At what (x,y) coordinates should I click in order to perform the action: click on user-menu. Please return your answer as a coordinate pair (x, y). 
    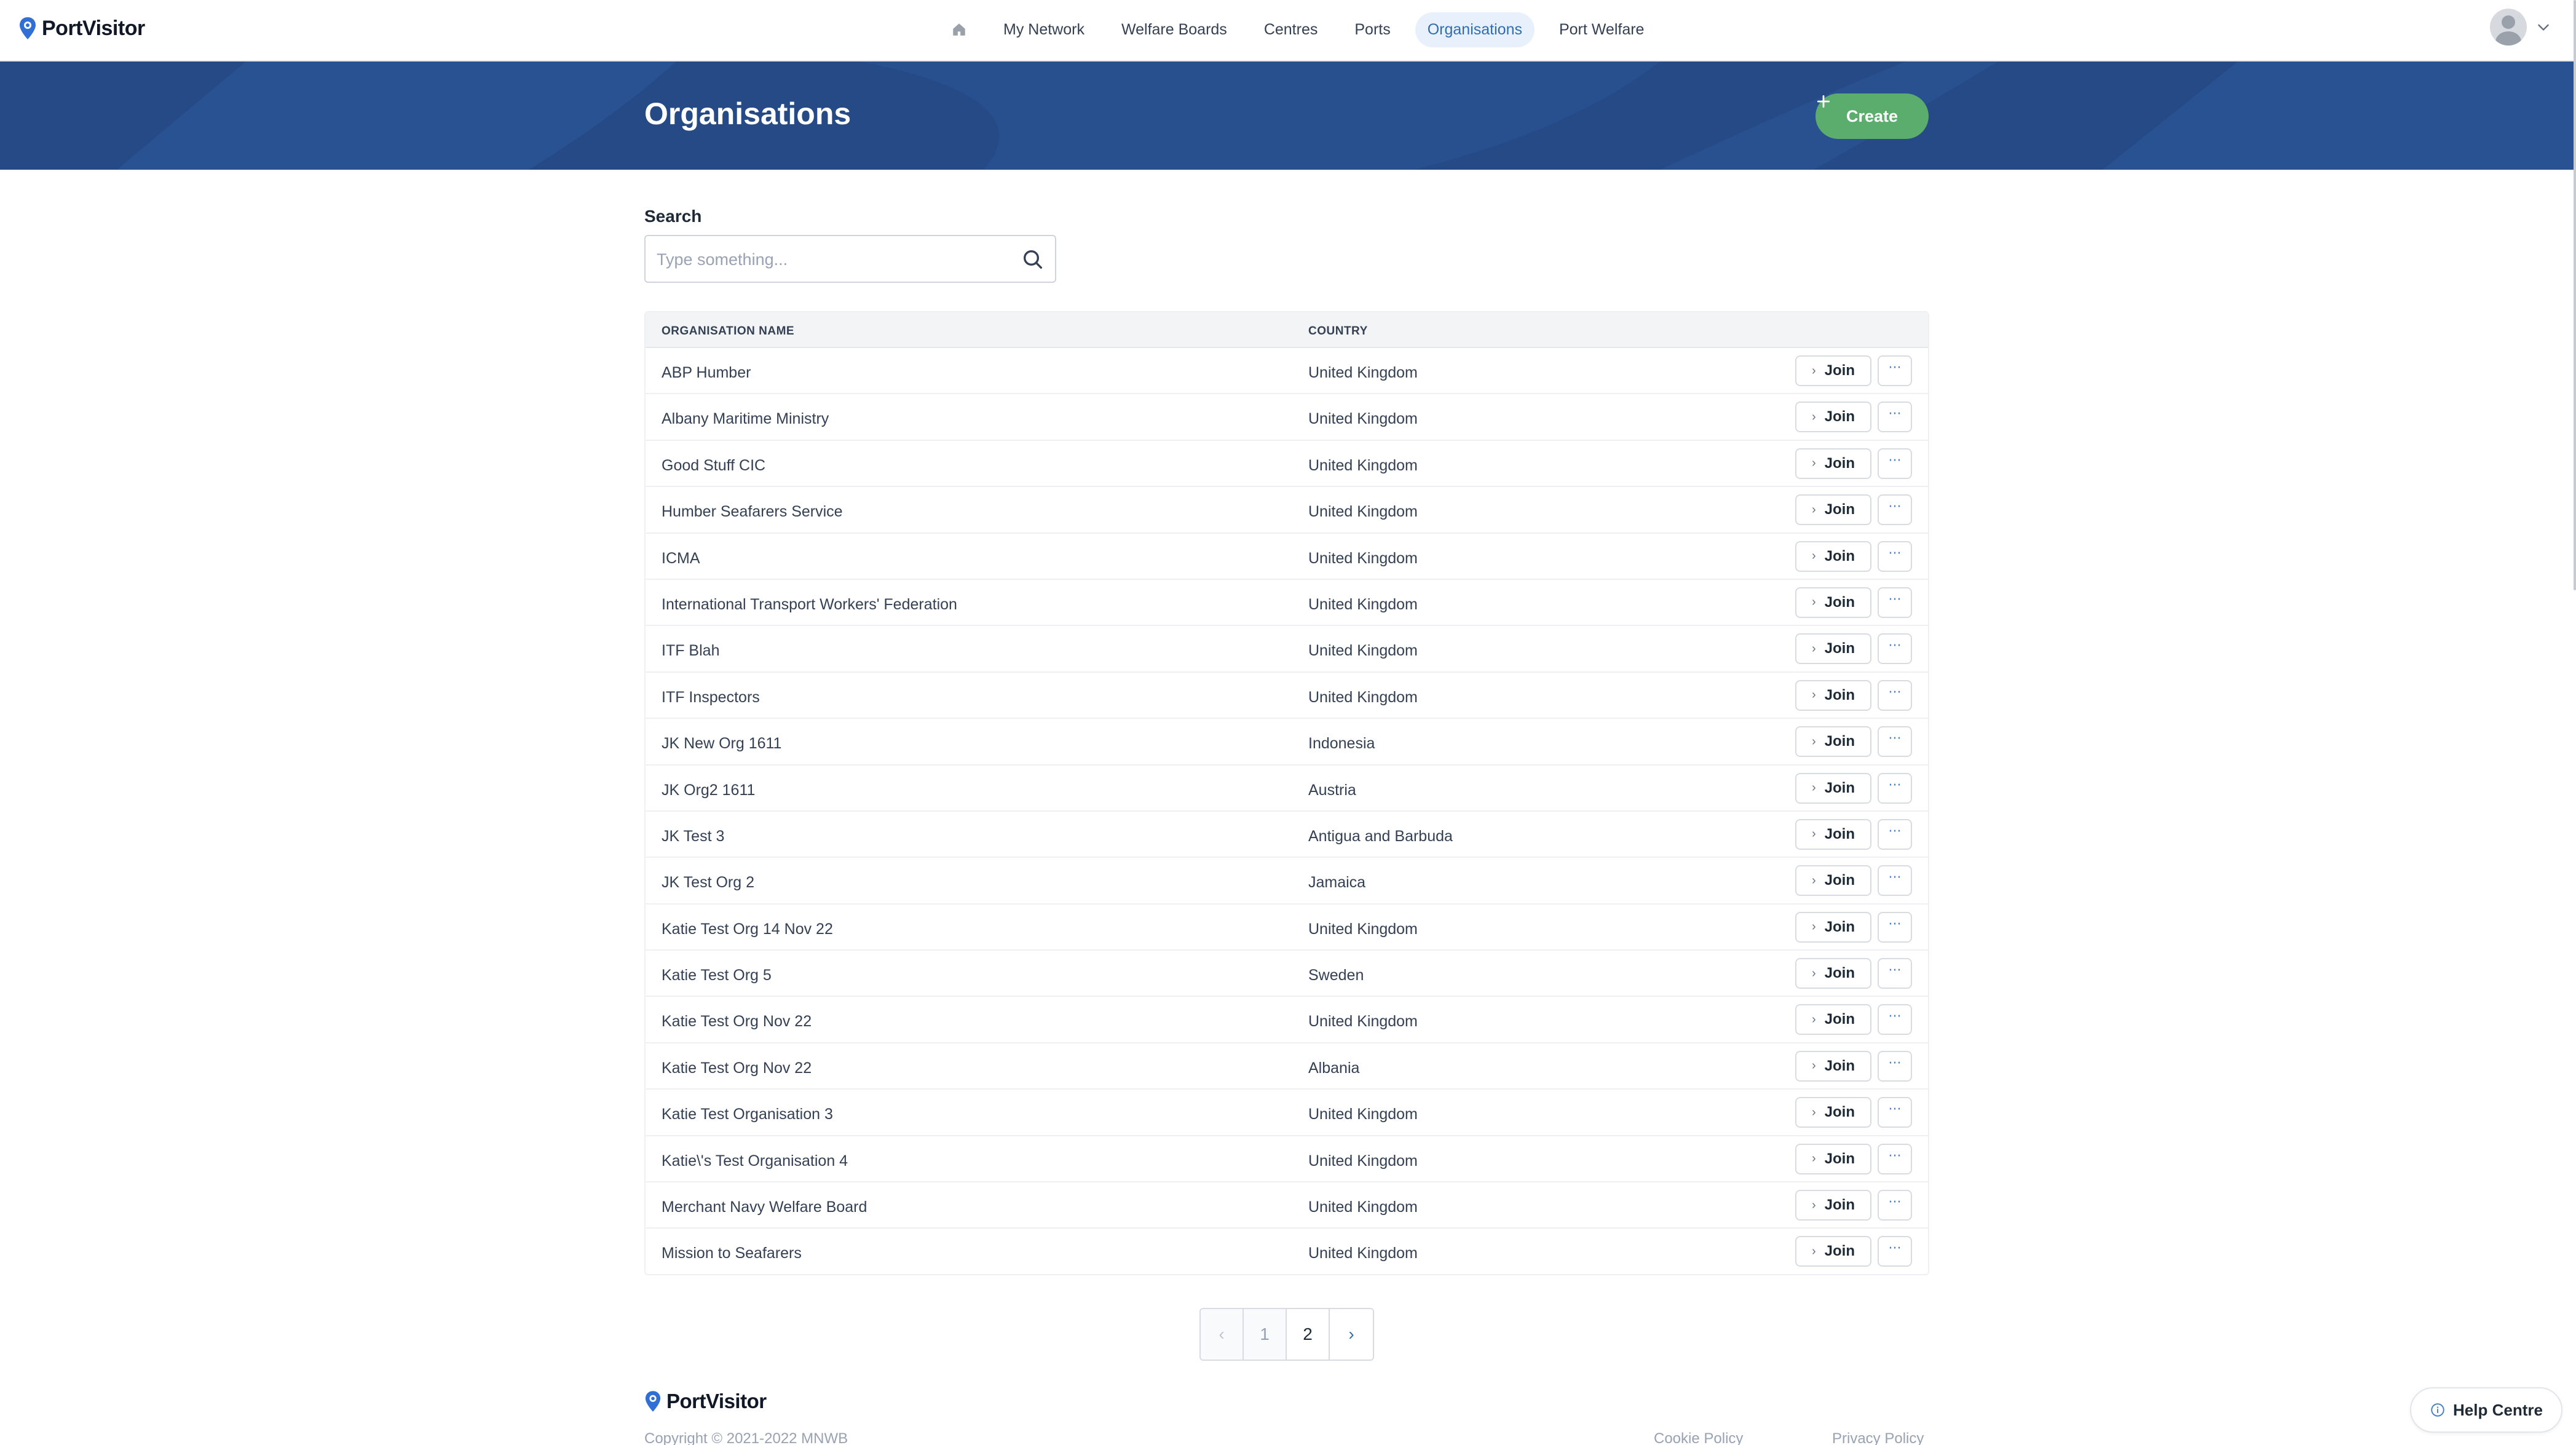
    Looking at the image, I should click on (2520, 28).